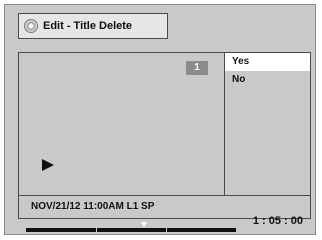  Describe the element at coordinates (48, 165) in the screenshot. I see `play-icon` at that location.